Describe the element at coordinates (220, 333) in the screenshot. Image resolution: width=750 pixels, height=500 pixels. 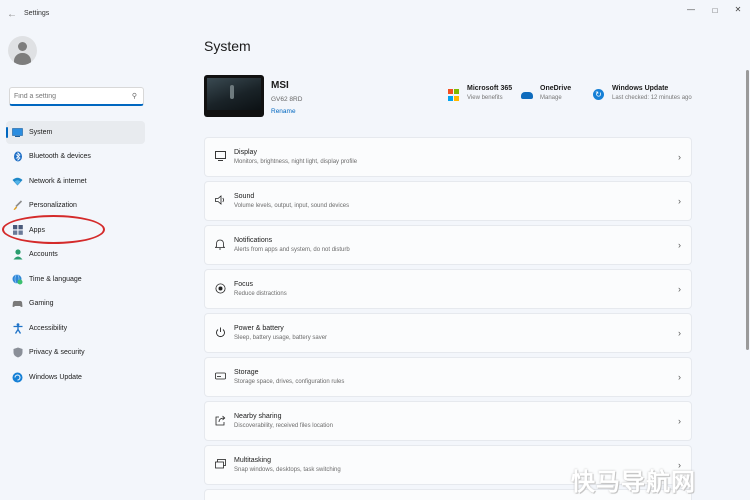
I see `power-icon` at that location.